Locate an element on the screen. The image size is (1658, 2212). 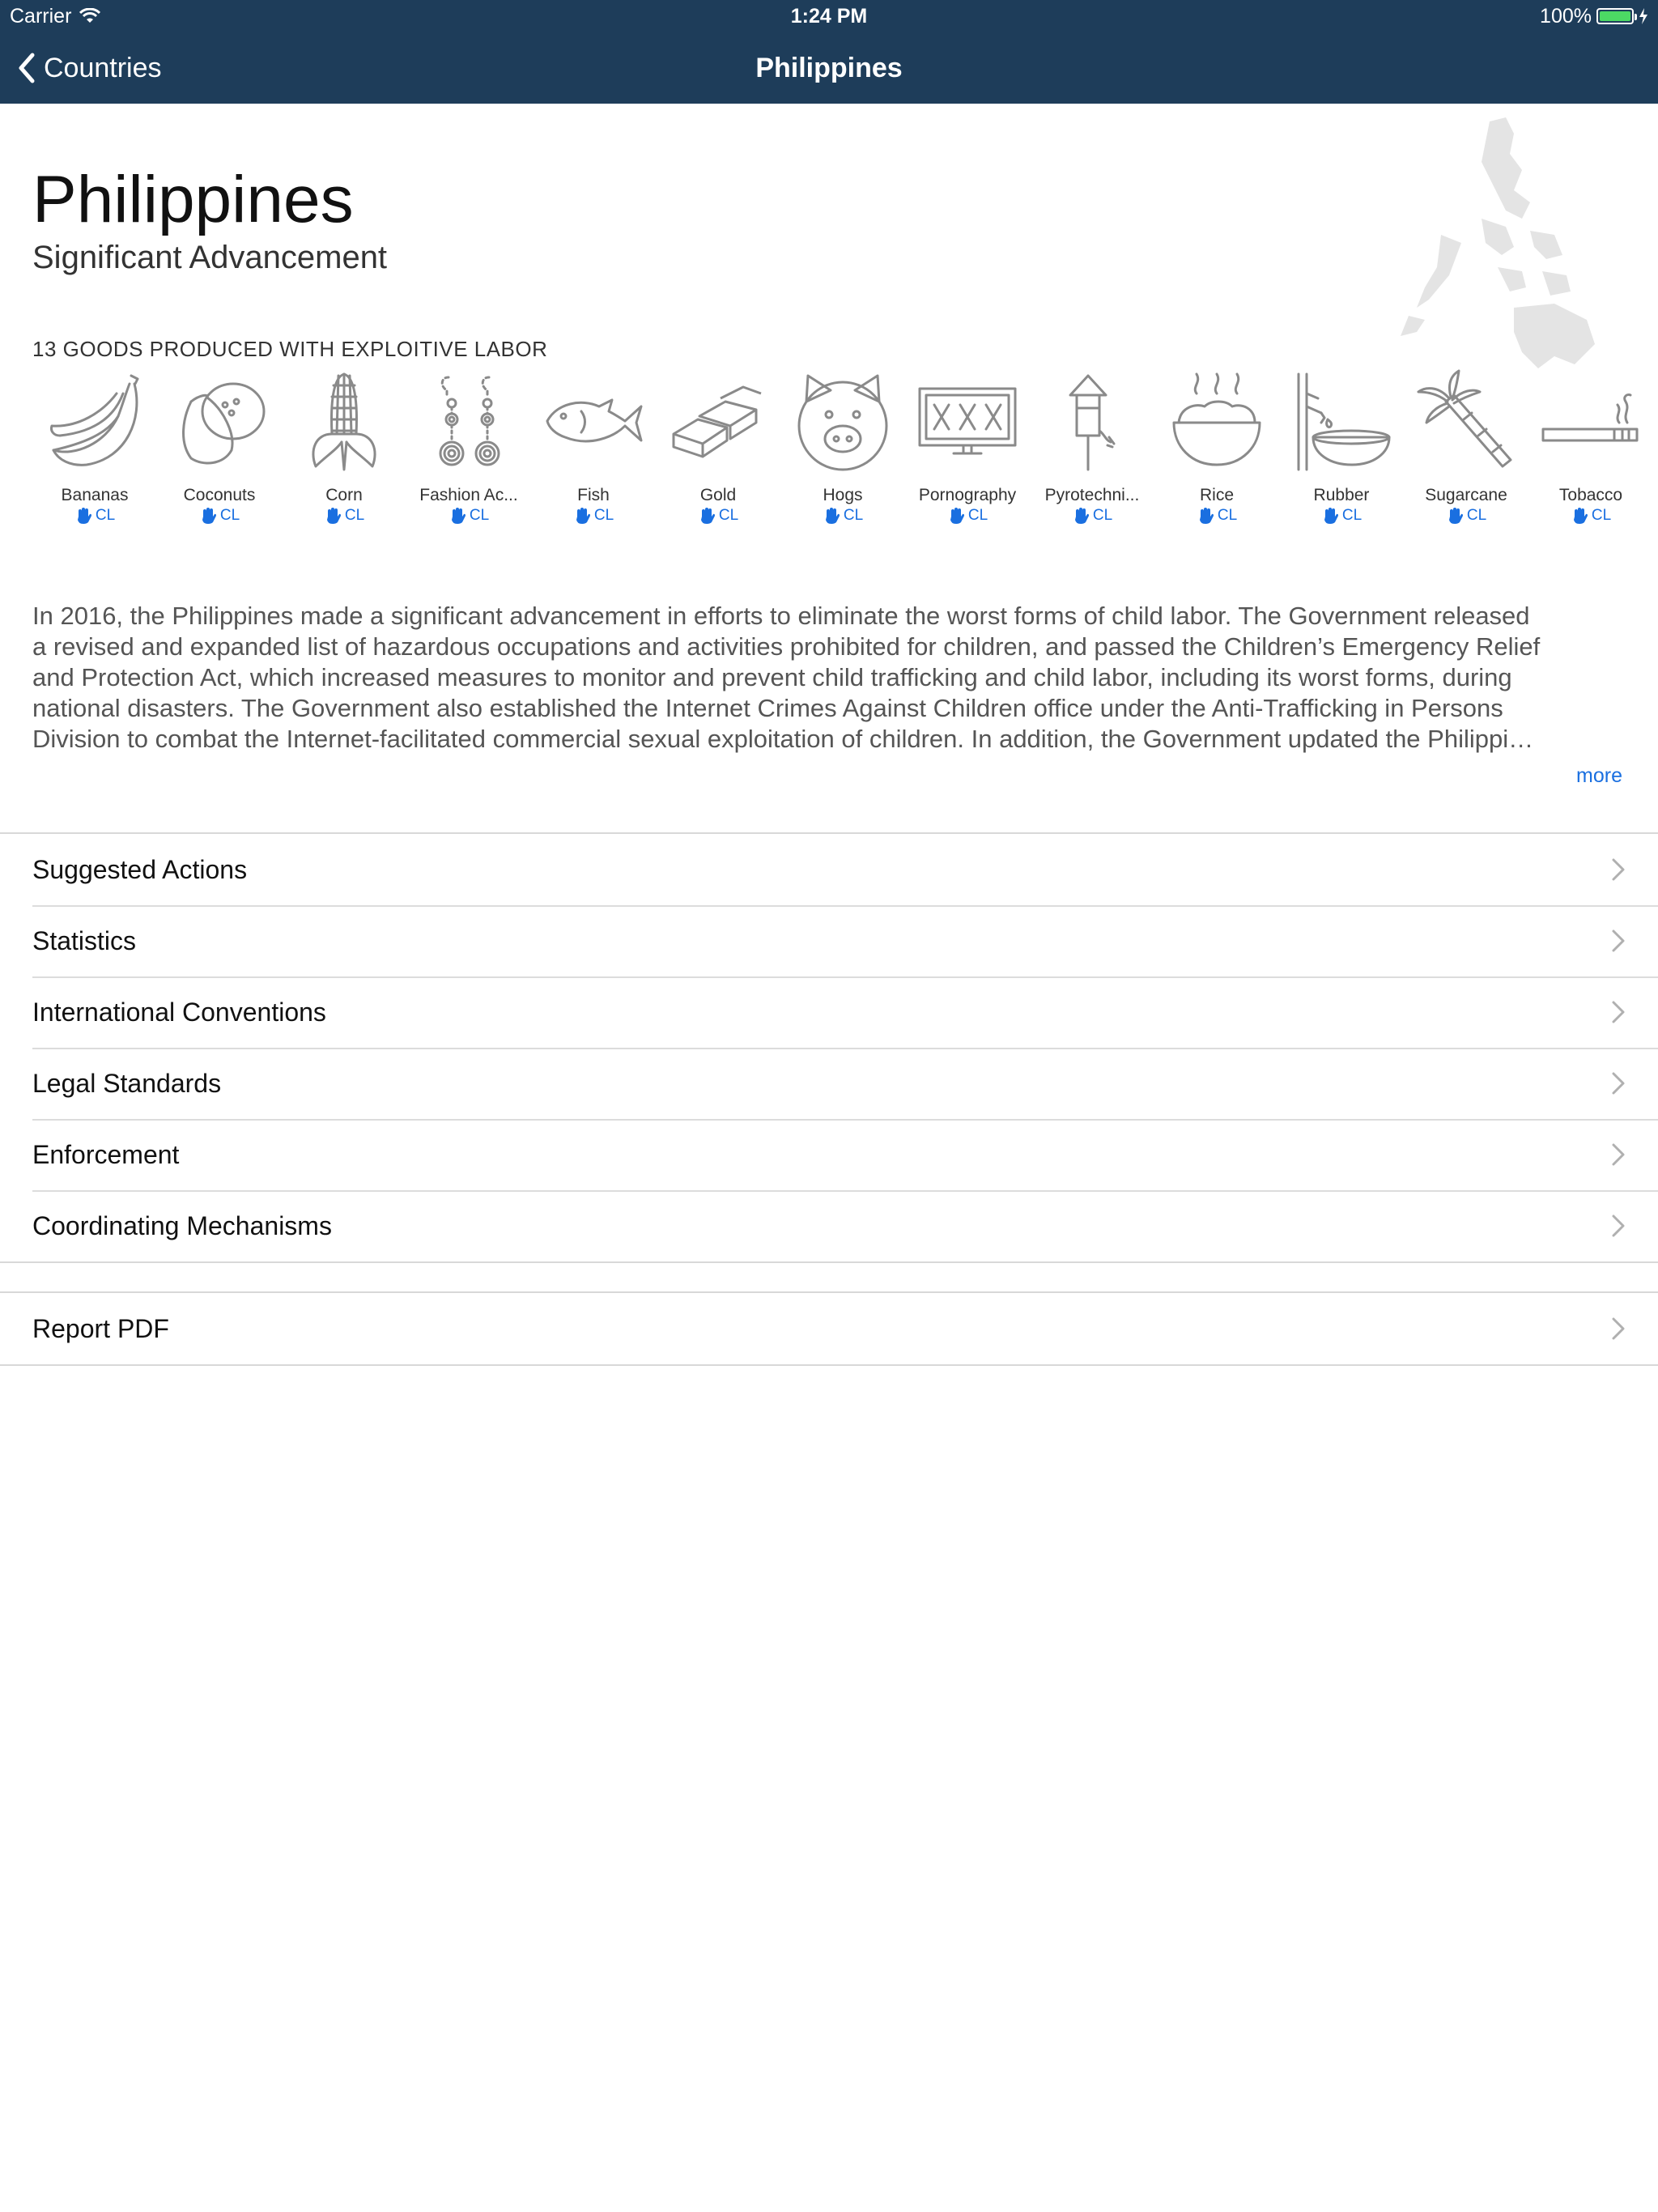
good-item: Bananas CL is located at coordinates (94, 450).